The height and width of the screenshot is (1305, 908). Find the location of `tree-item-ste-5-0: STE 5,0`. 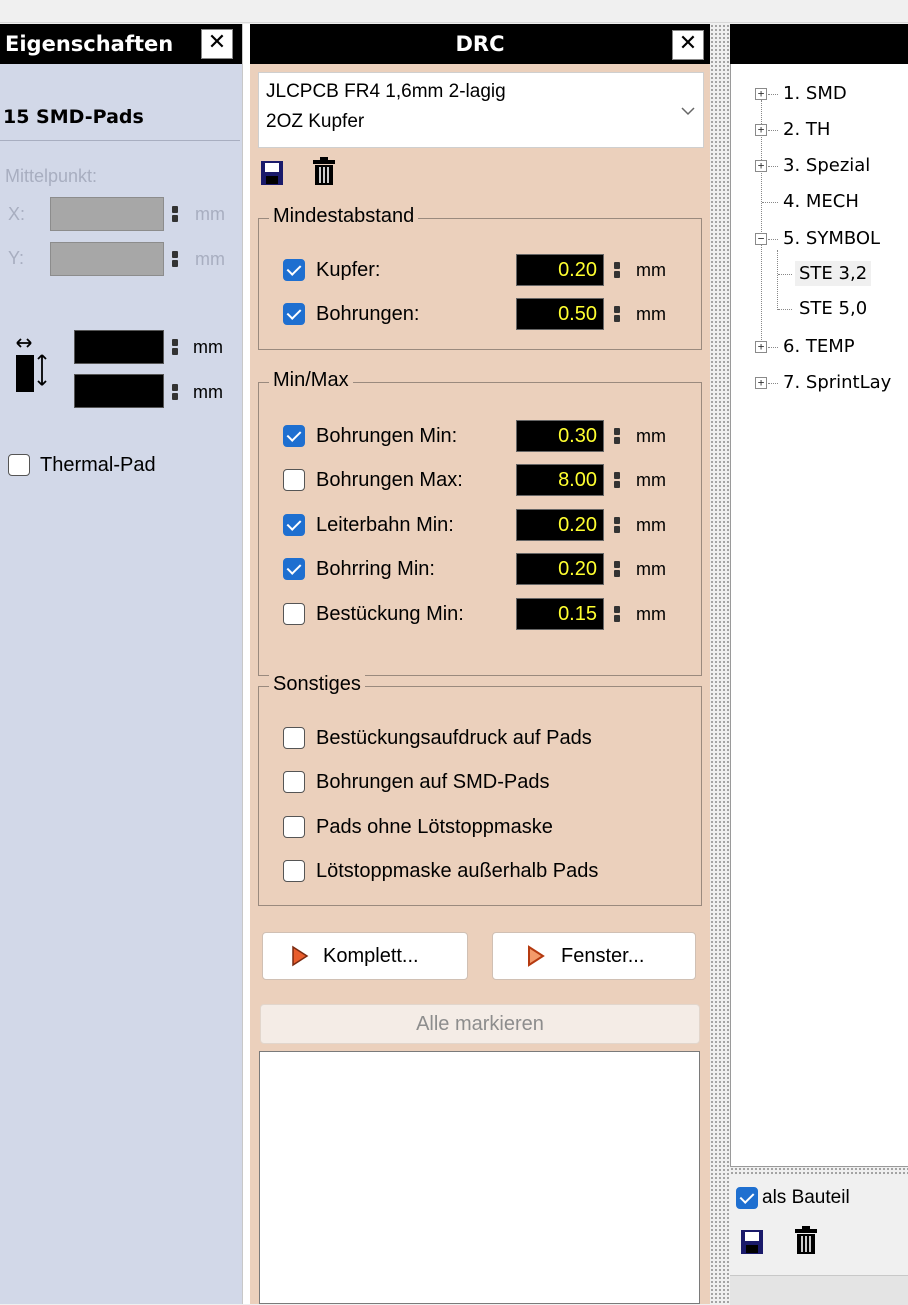

tree-item-ste-5-0: STE 5,0 is located at coordinates (833, 308).